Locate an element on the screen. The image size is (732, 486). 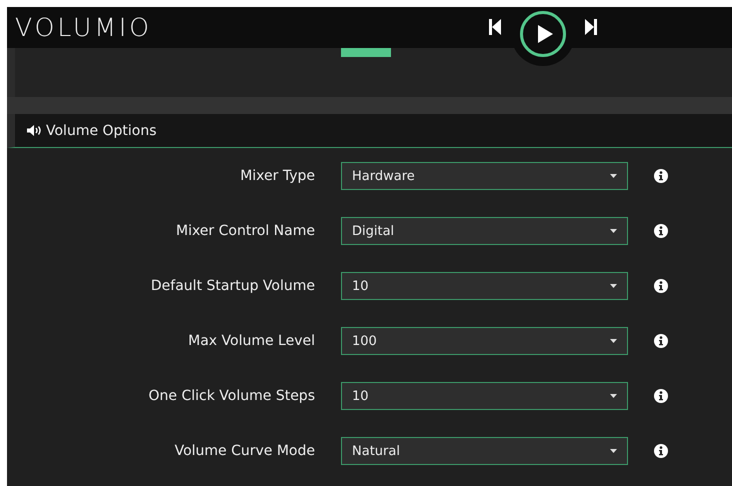
dropdown: Hardware is located at coordinates (484, 176).